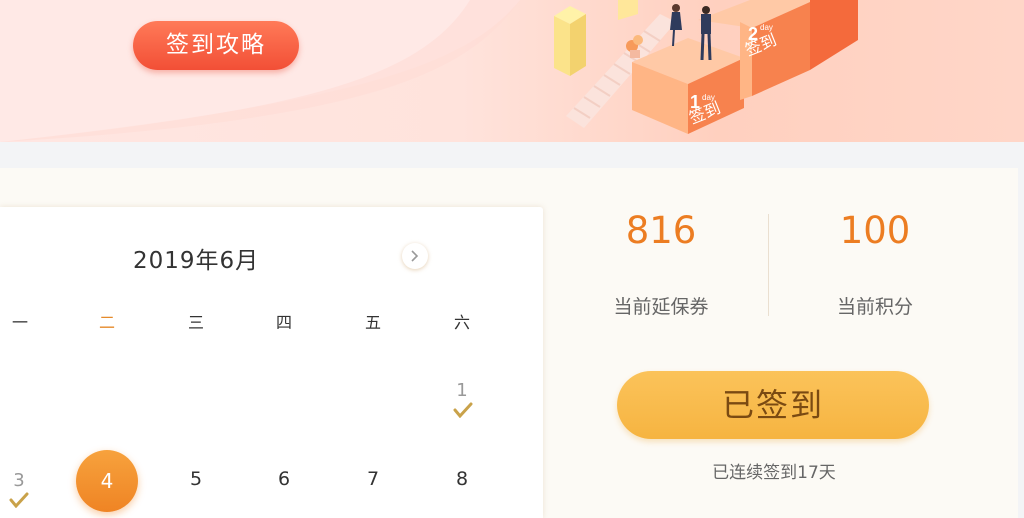 This screenshot has width=1024, height=518. Describe the element at coordinates (106, 322) in the screenshot. I see `weekday-tue: 二` at that location.